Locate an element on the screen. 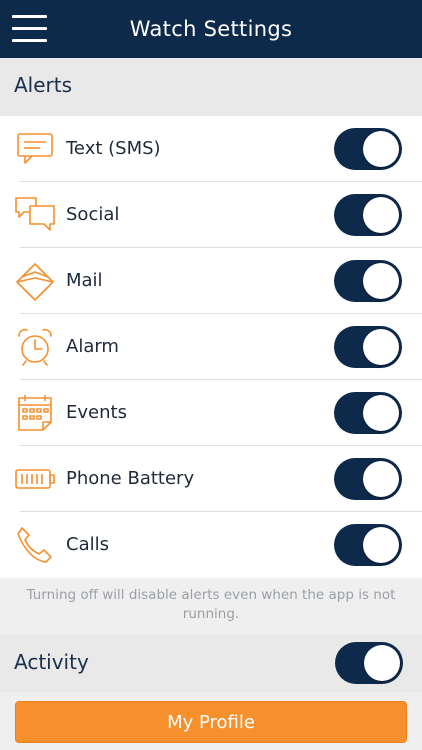 The width and height of the screenshot is (422, 750). social-toggle is located at coordinates (368, 215).